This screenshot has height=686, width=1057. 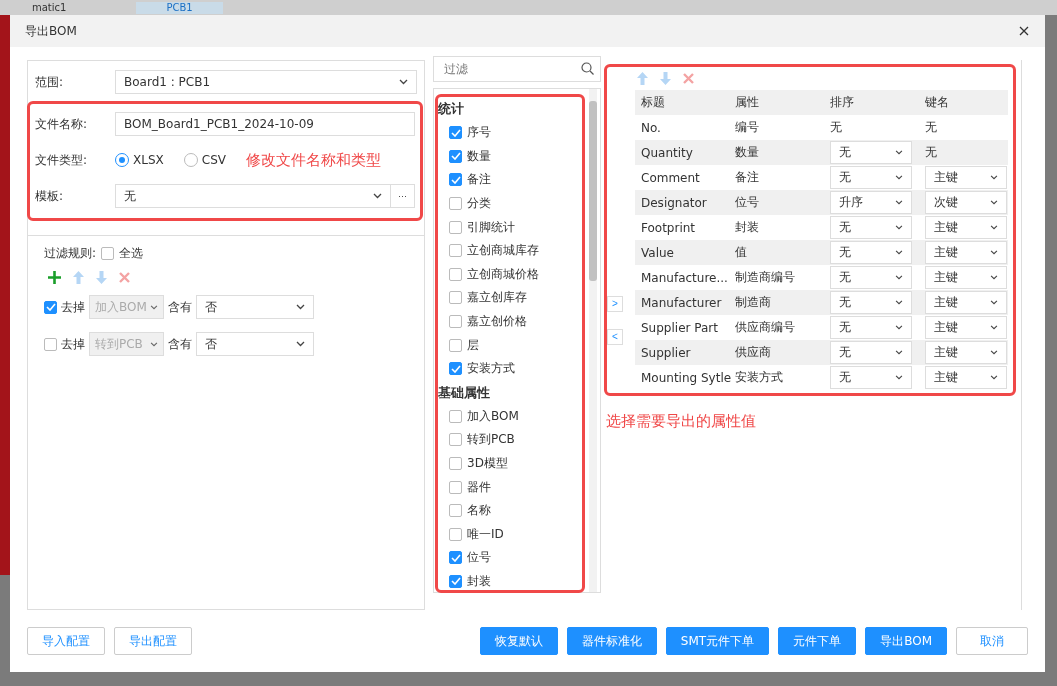 What do you see at coordinates (54, 277) in the screenshot?
I see `plus-icon` at bounding box center [54, 277].